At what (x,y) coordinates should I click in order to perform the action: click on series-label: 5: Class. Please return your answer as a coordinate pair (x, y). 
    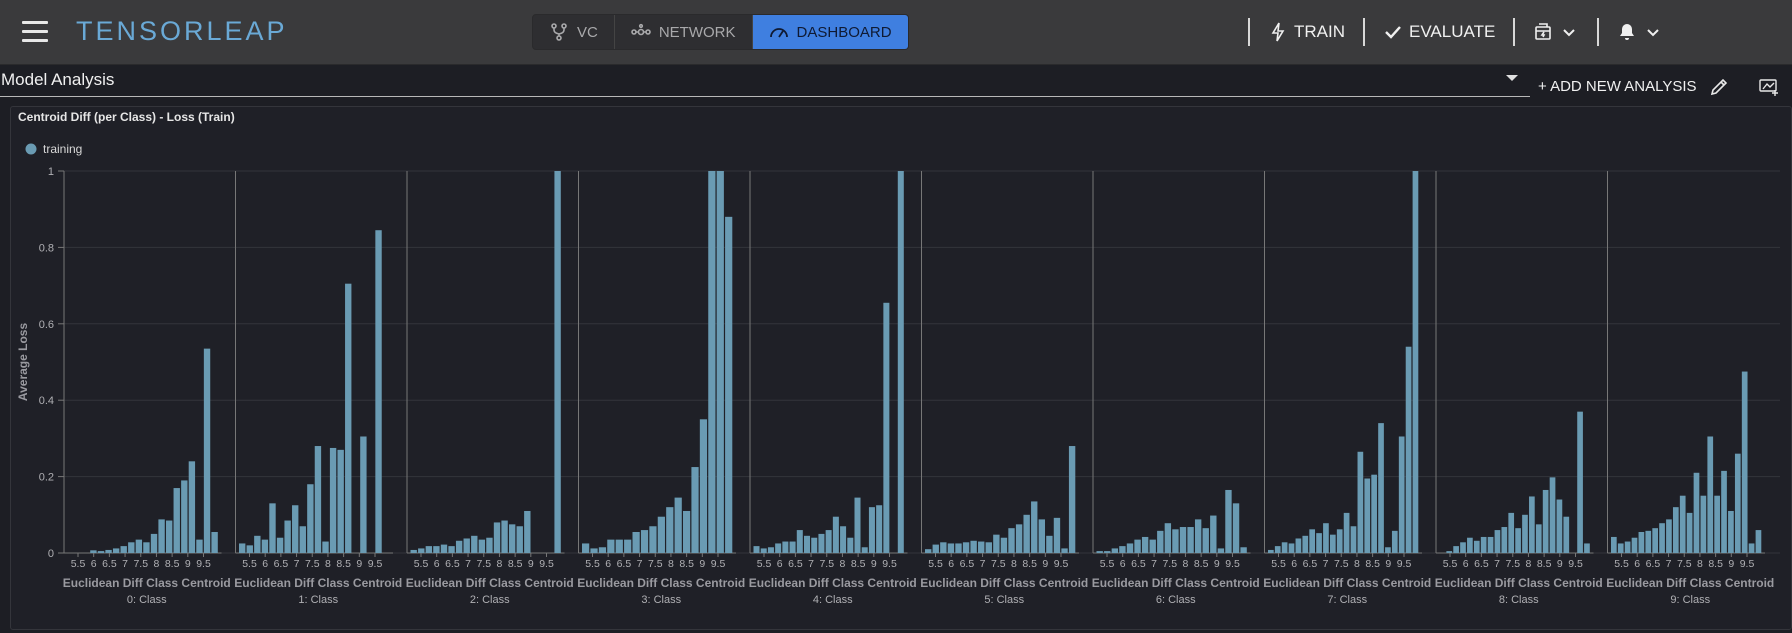
    Looking at the image, I should click on (1004, 600).